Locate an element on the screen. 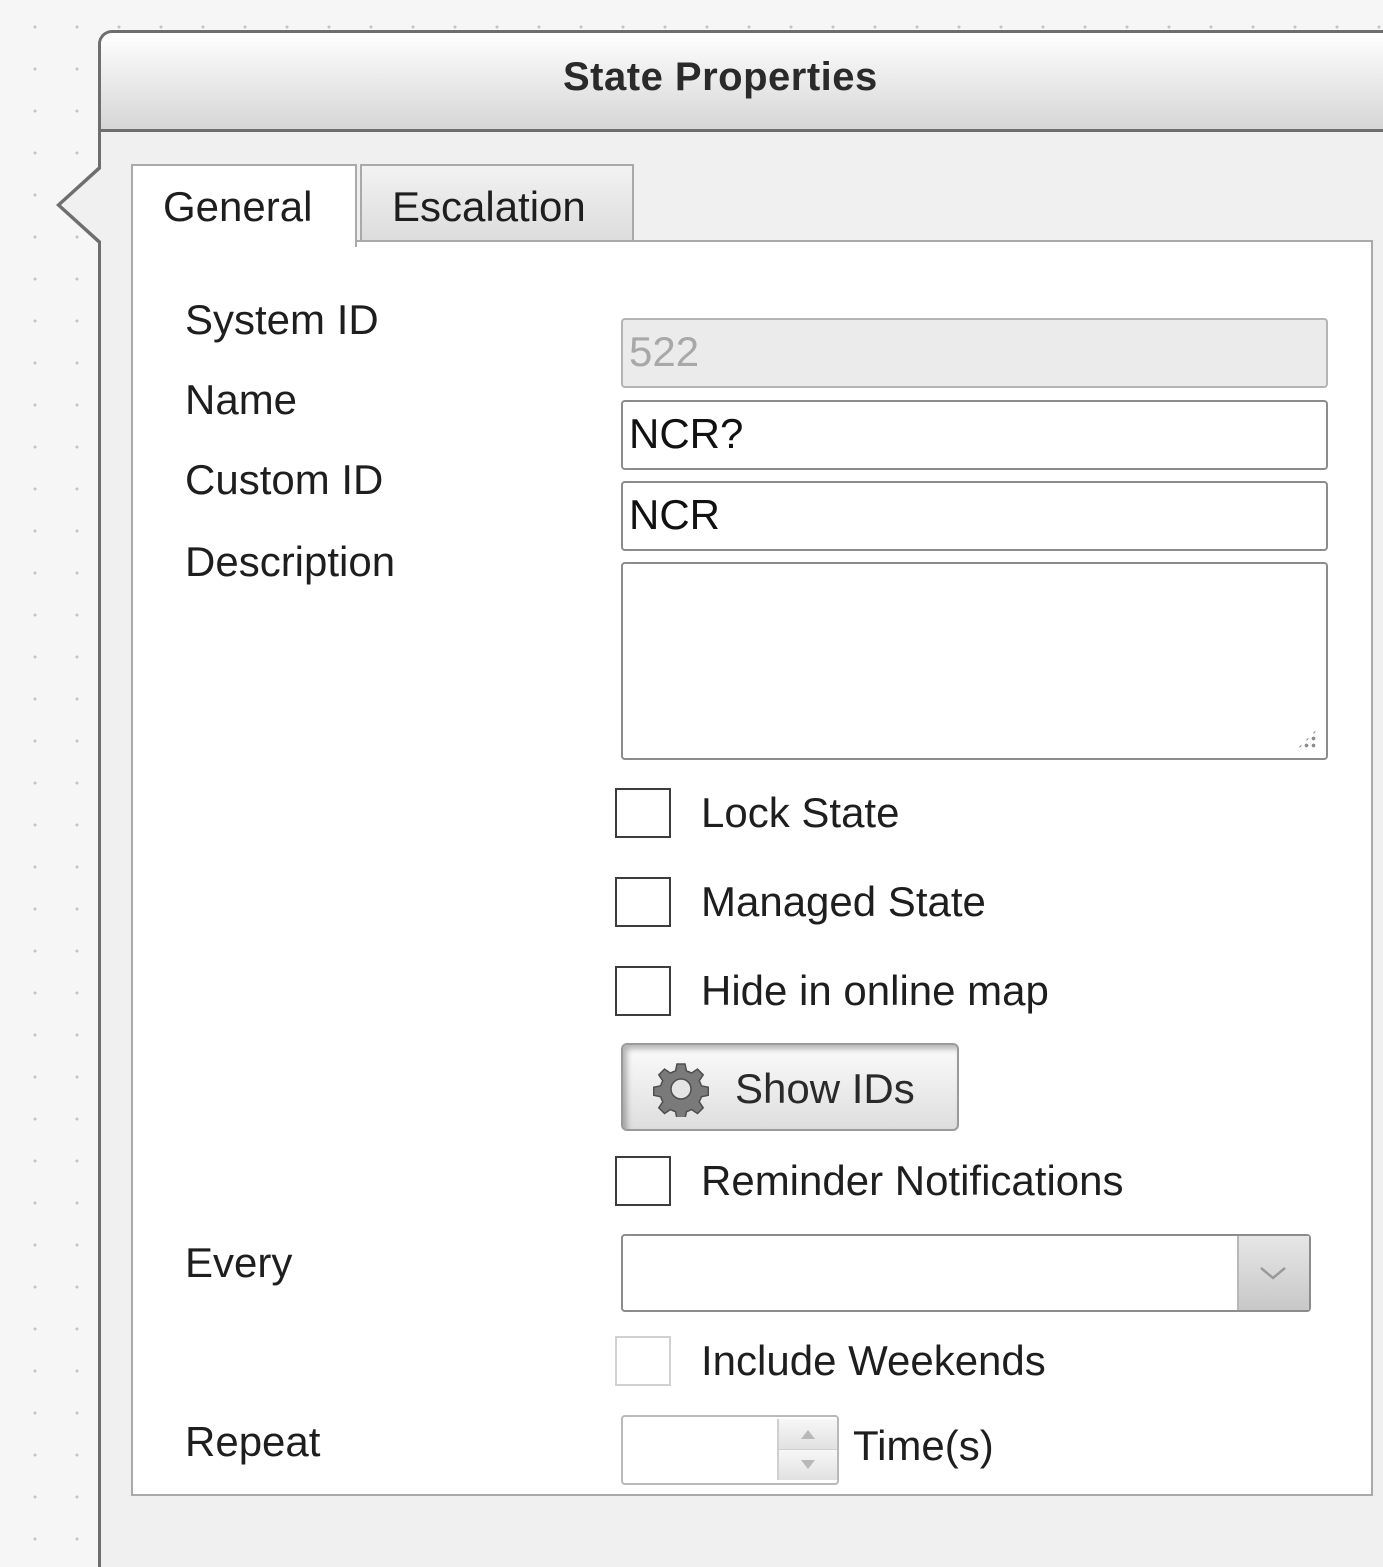 This screenshot has width=1383, height=1567. spinner-up-button is located at coordinates (807, 1434).